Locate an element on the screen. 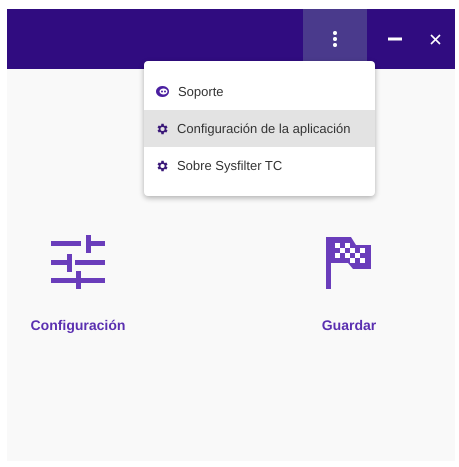 Image resolution: width=459 pixels, height=467 pixels. minimize-icon is located at coordinates (395, 39).